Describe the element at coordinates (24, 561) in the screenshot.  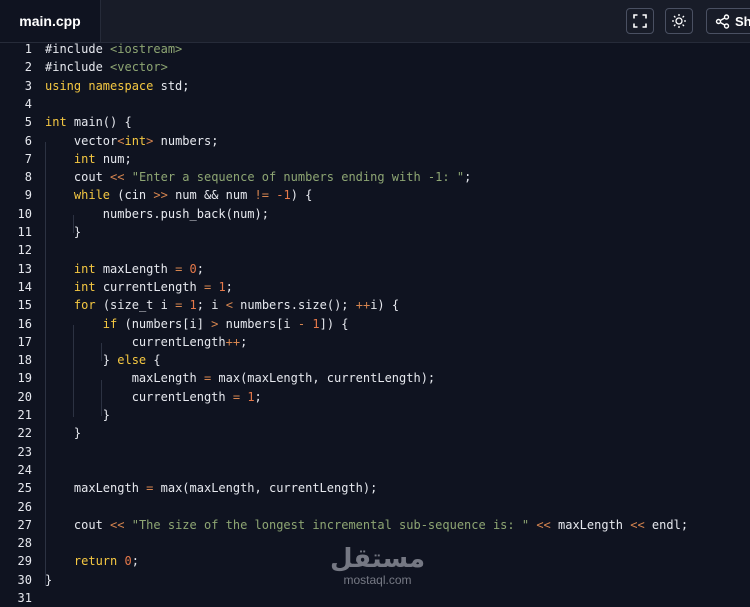
I see `line-number: 29` at that location.